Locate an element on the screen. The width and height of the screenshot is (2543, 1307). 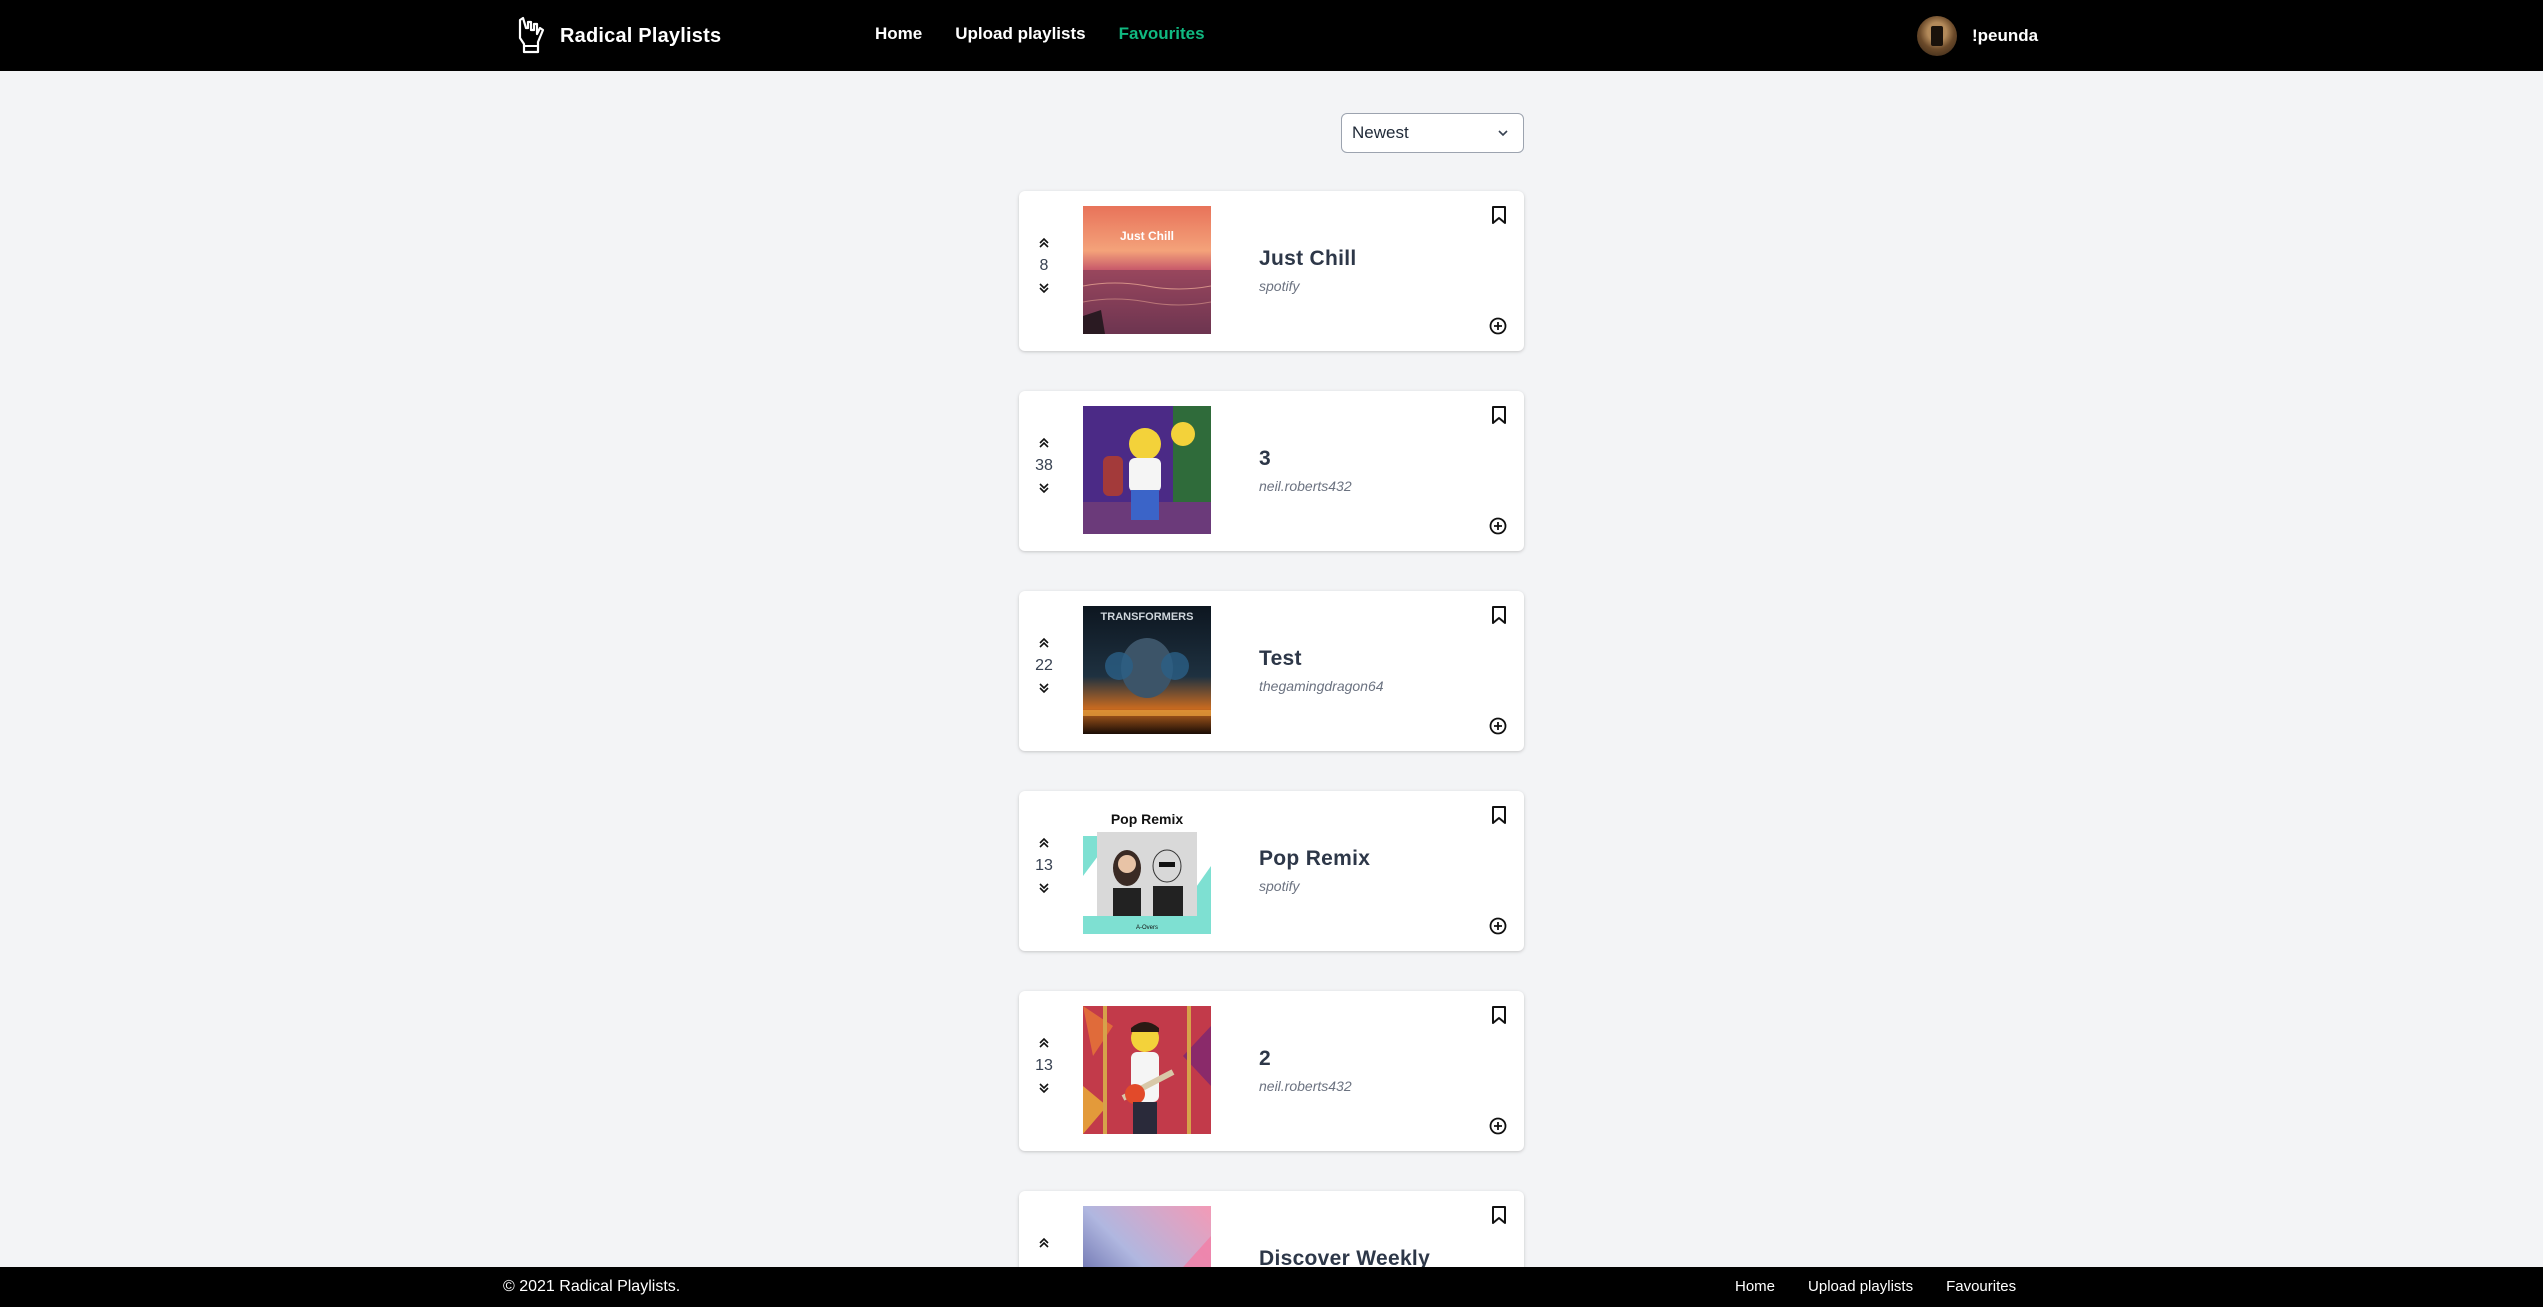
playlist-card: 13 2 neil.roberts432 is located at coordinates (1271, 1071).